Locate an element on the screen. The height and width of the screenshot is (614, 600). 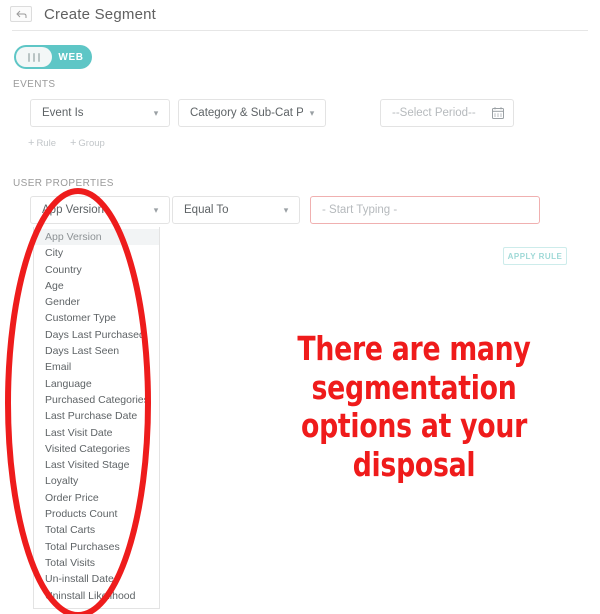
dropdown-option: Country is located at coordinates (96, 270).